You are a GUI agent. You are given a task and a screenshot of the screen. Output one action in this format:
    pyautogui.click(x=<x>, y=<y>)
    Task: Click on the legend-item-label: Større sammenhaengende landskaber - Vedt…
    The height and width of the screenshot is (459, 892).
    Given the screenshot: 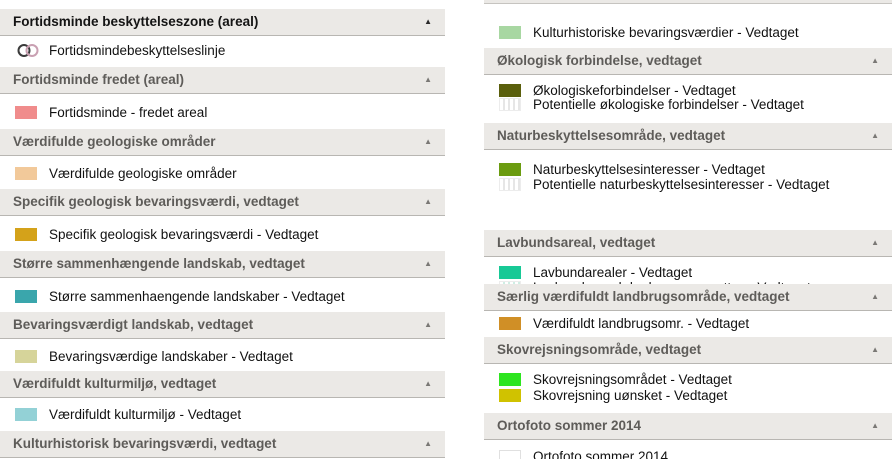 What is the action you would take?
    pyautogui.click(x=197, y=296)
    